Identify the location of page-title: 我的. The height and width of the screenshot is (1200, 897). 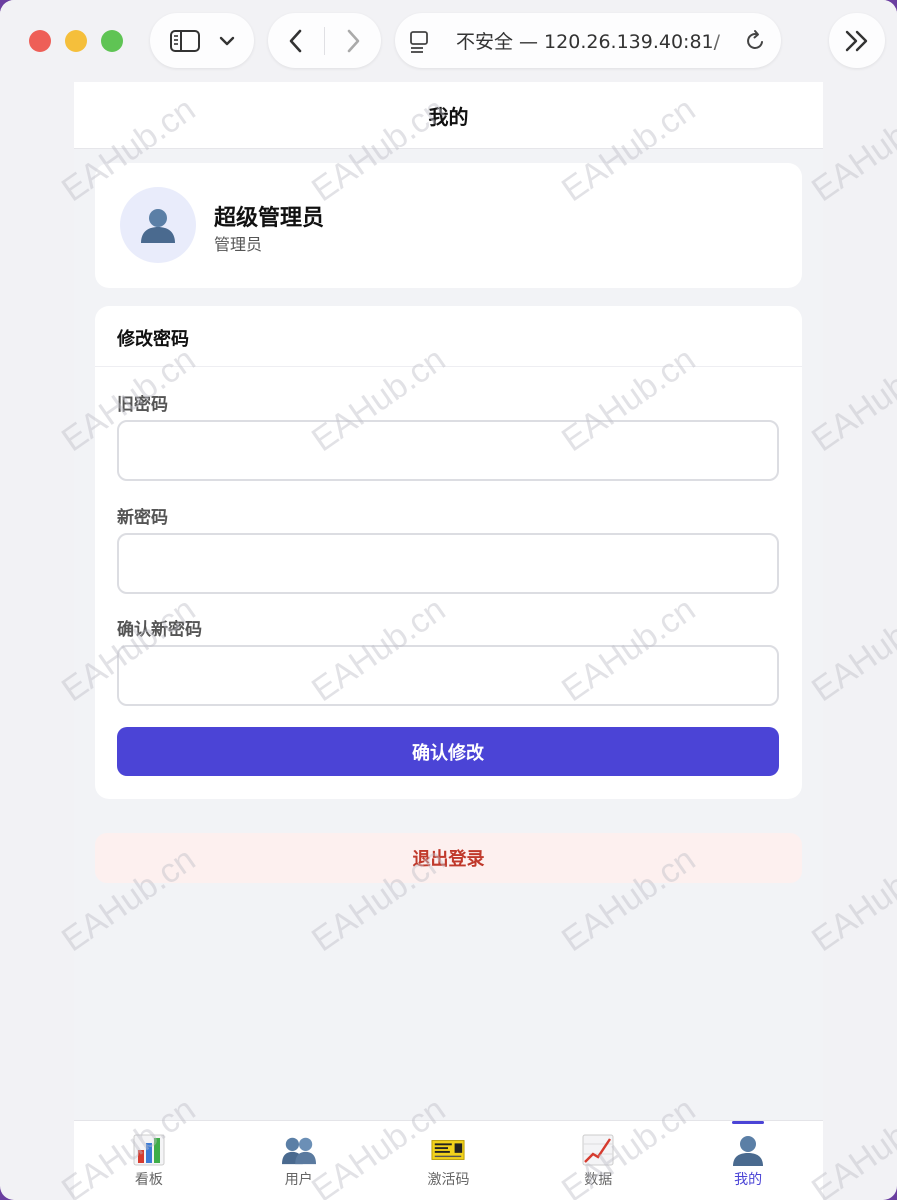
(448, 115).